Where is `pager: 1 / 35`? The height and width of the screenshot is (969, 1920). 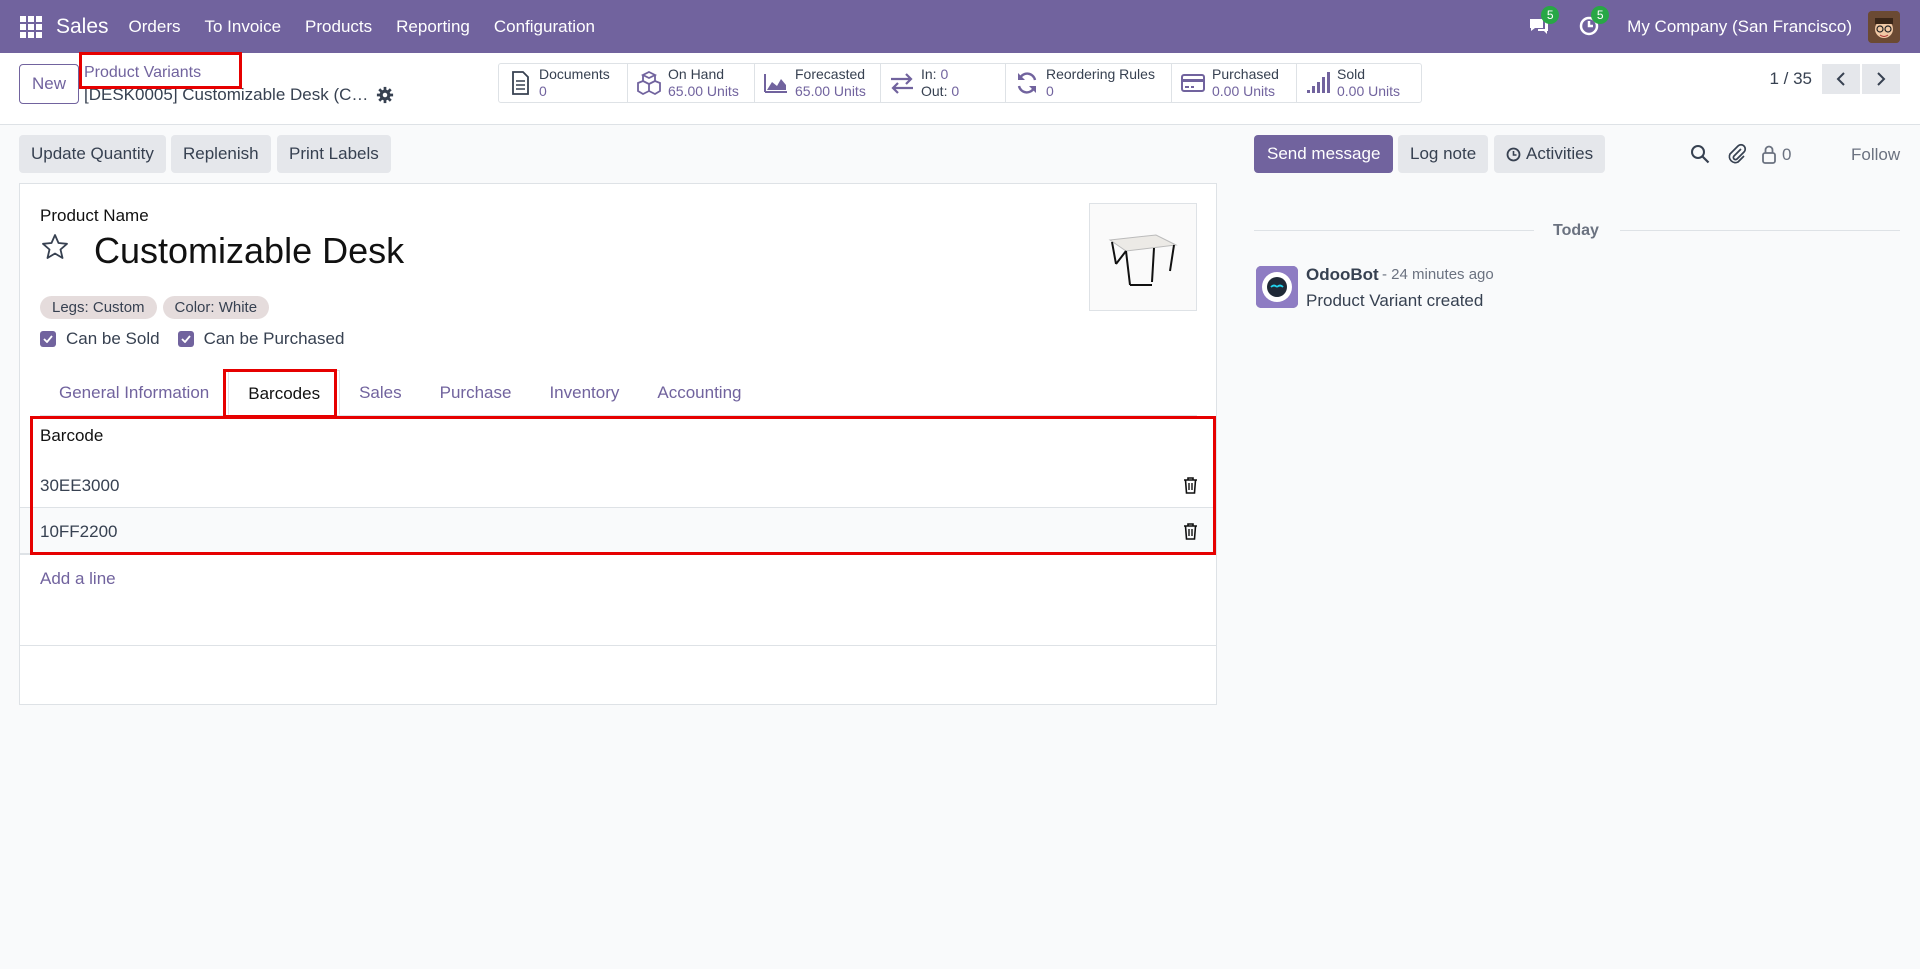
pager: 1 / 35 is located at coordinates (1834, 79).